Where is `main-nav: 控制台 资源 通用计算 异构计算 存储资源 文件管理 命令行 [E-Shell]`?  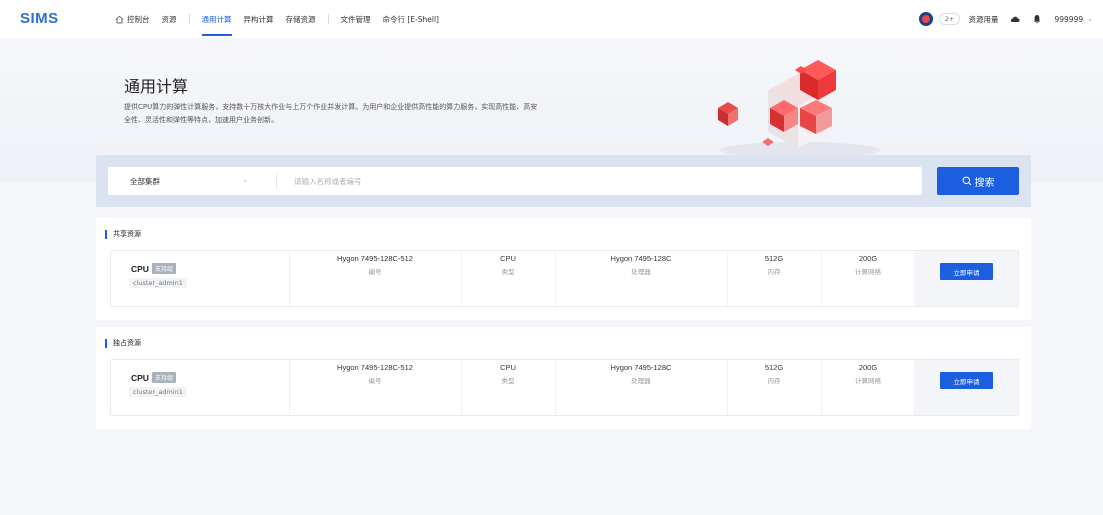 main-nav: 控制台 资源 通用计算 异构计算 存储资源 文件管理 命令行 [E-Shell] is located at coordinates (283, 19).